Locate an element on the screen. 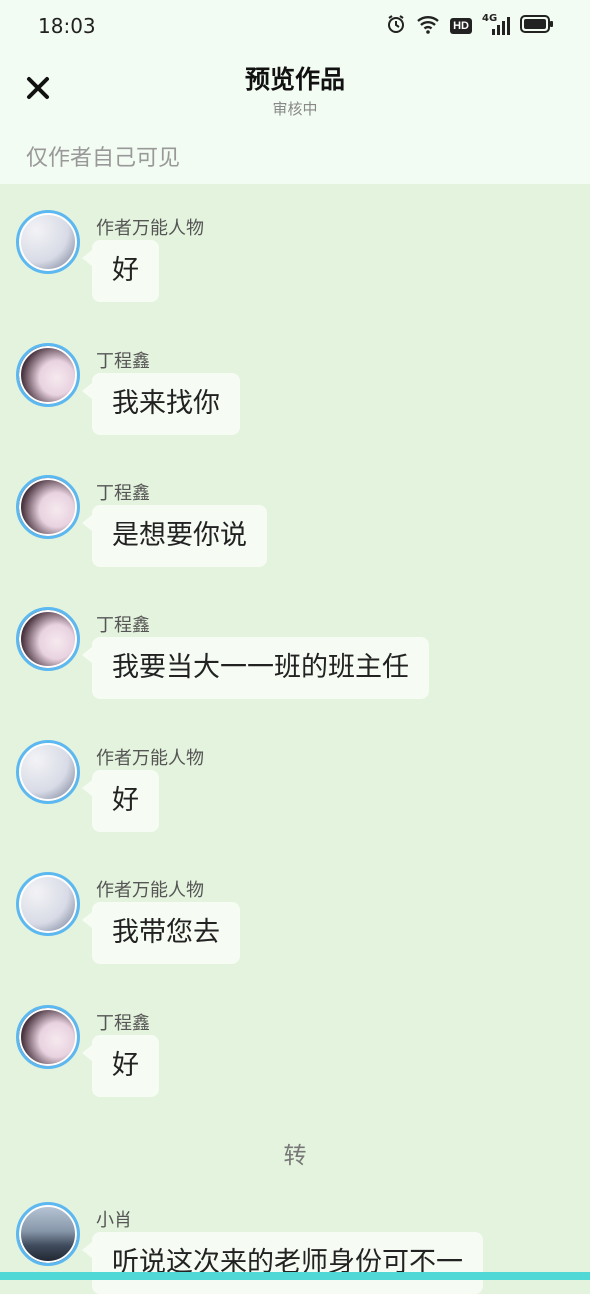 The width and height of the screenshot is (590, 1294). message-bubble: 我来找你 is located at coordinates (161, 404).